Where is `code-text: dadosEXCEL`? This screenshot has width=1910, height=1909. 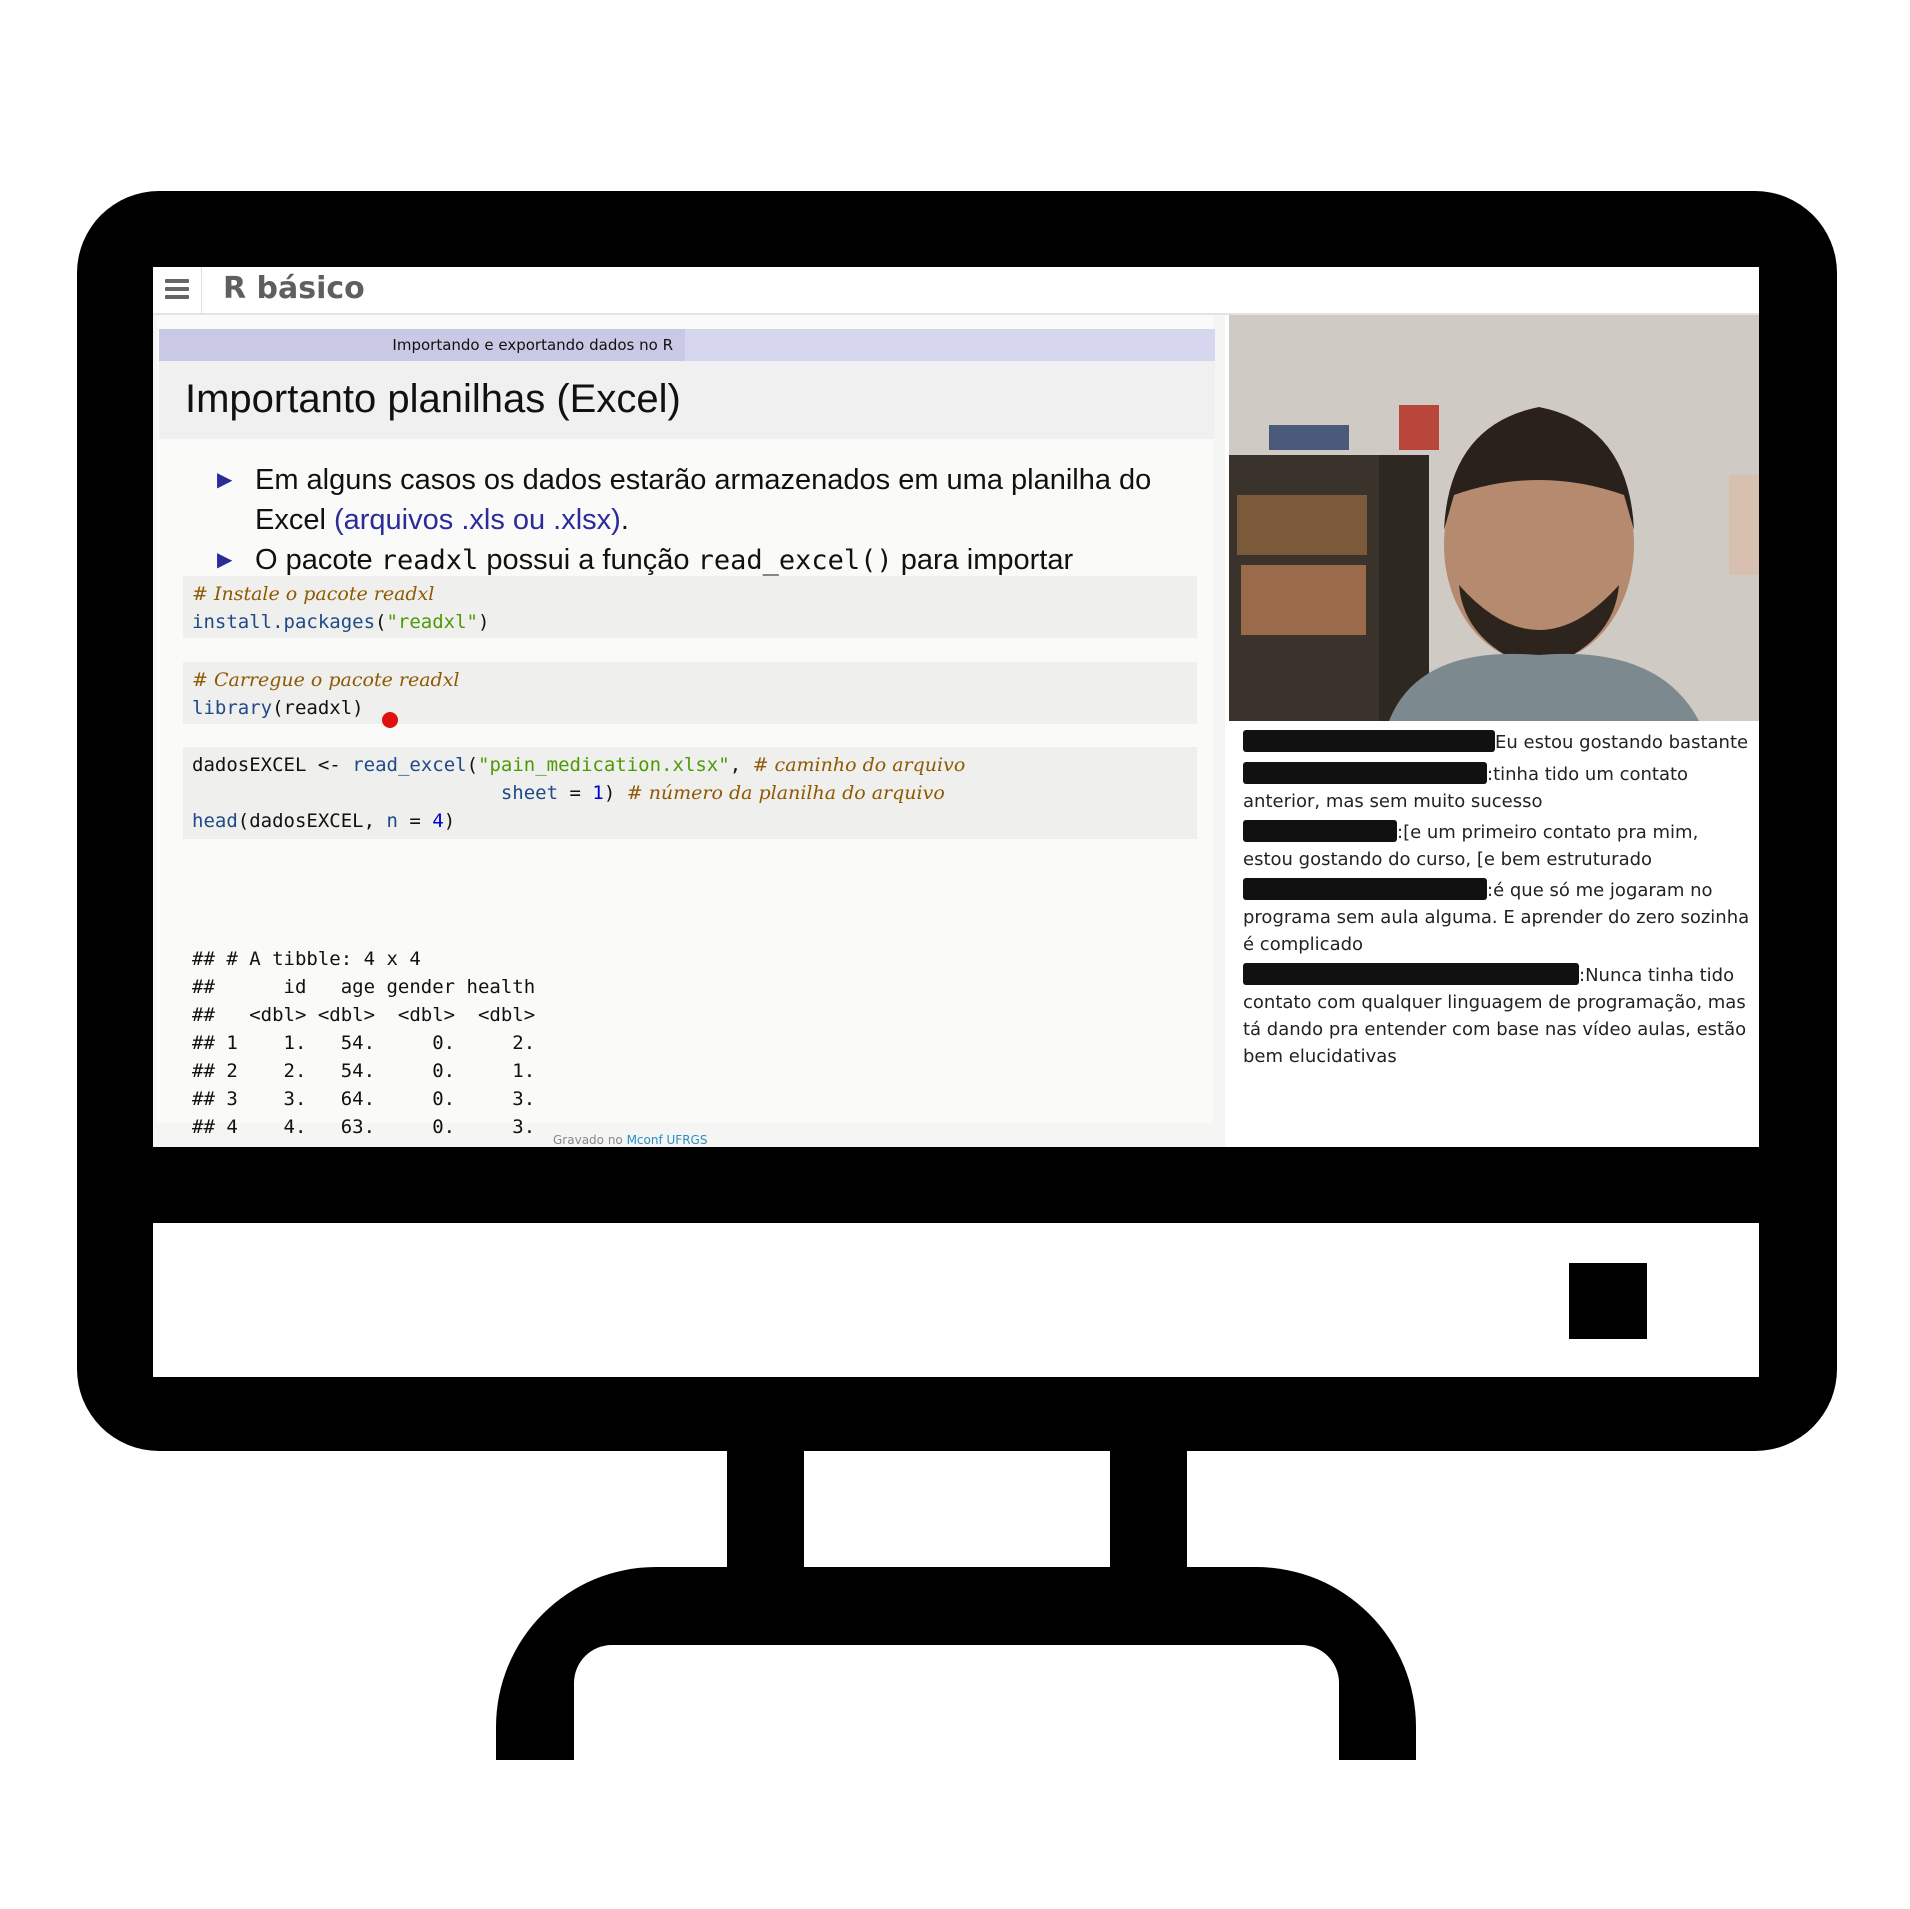
code-text: dadosEXCEL is located at coordinates (255, 765).